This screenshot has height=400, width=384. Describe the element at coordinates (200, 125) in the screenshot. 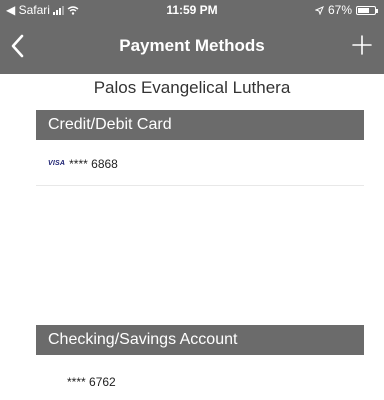

I see `section-header-cards: Credit/Debit Card` at that location.